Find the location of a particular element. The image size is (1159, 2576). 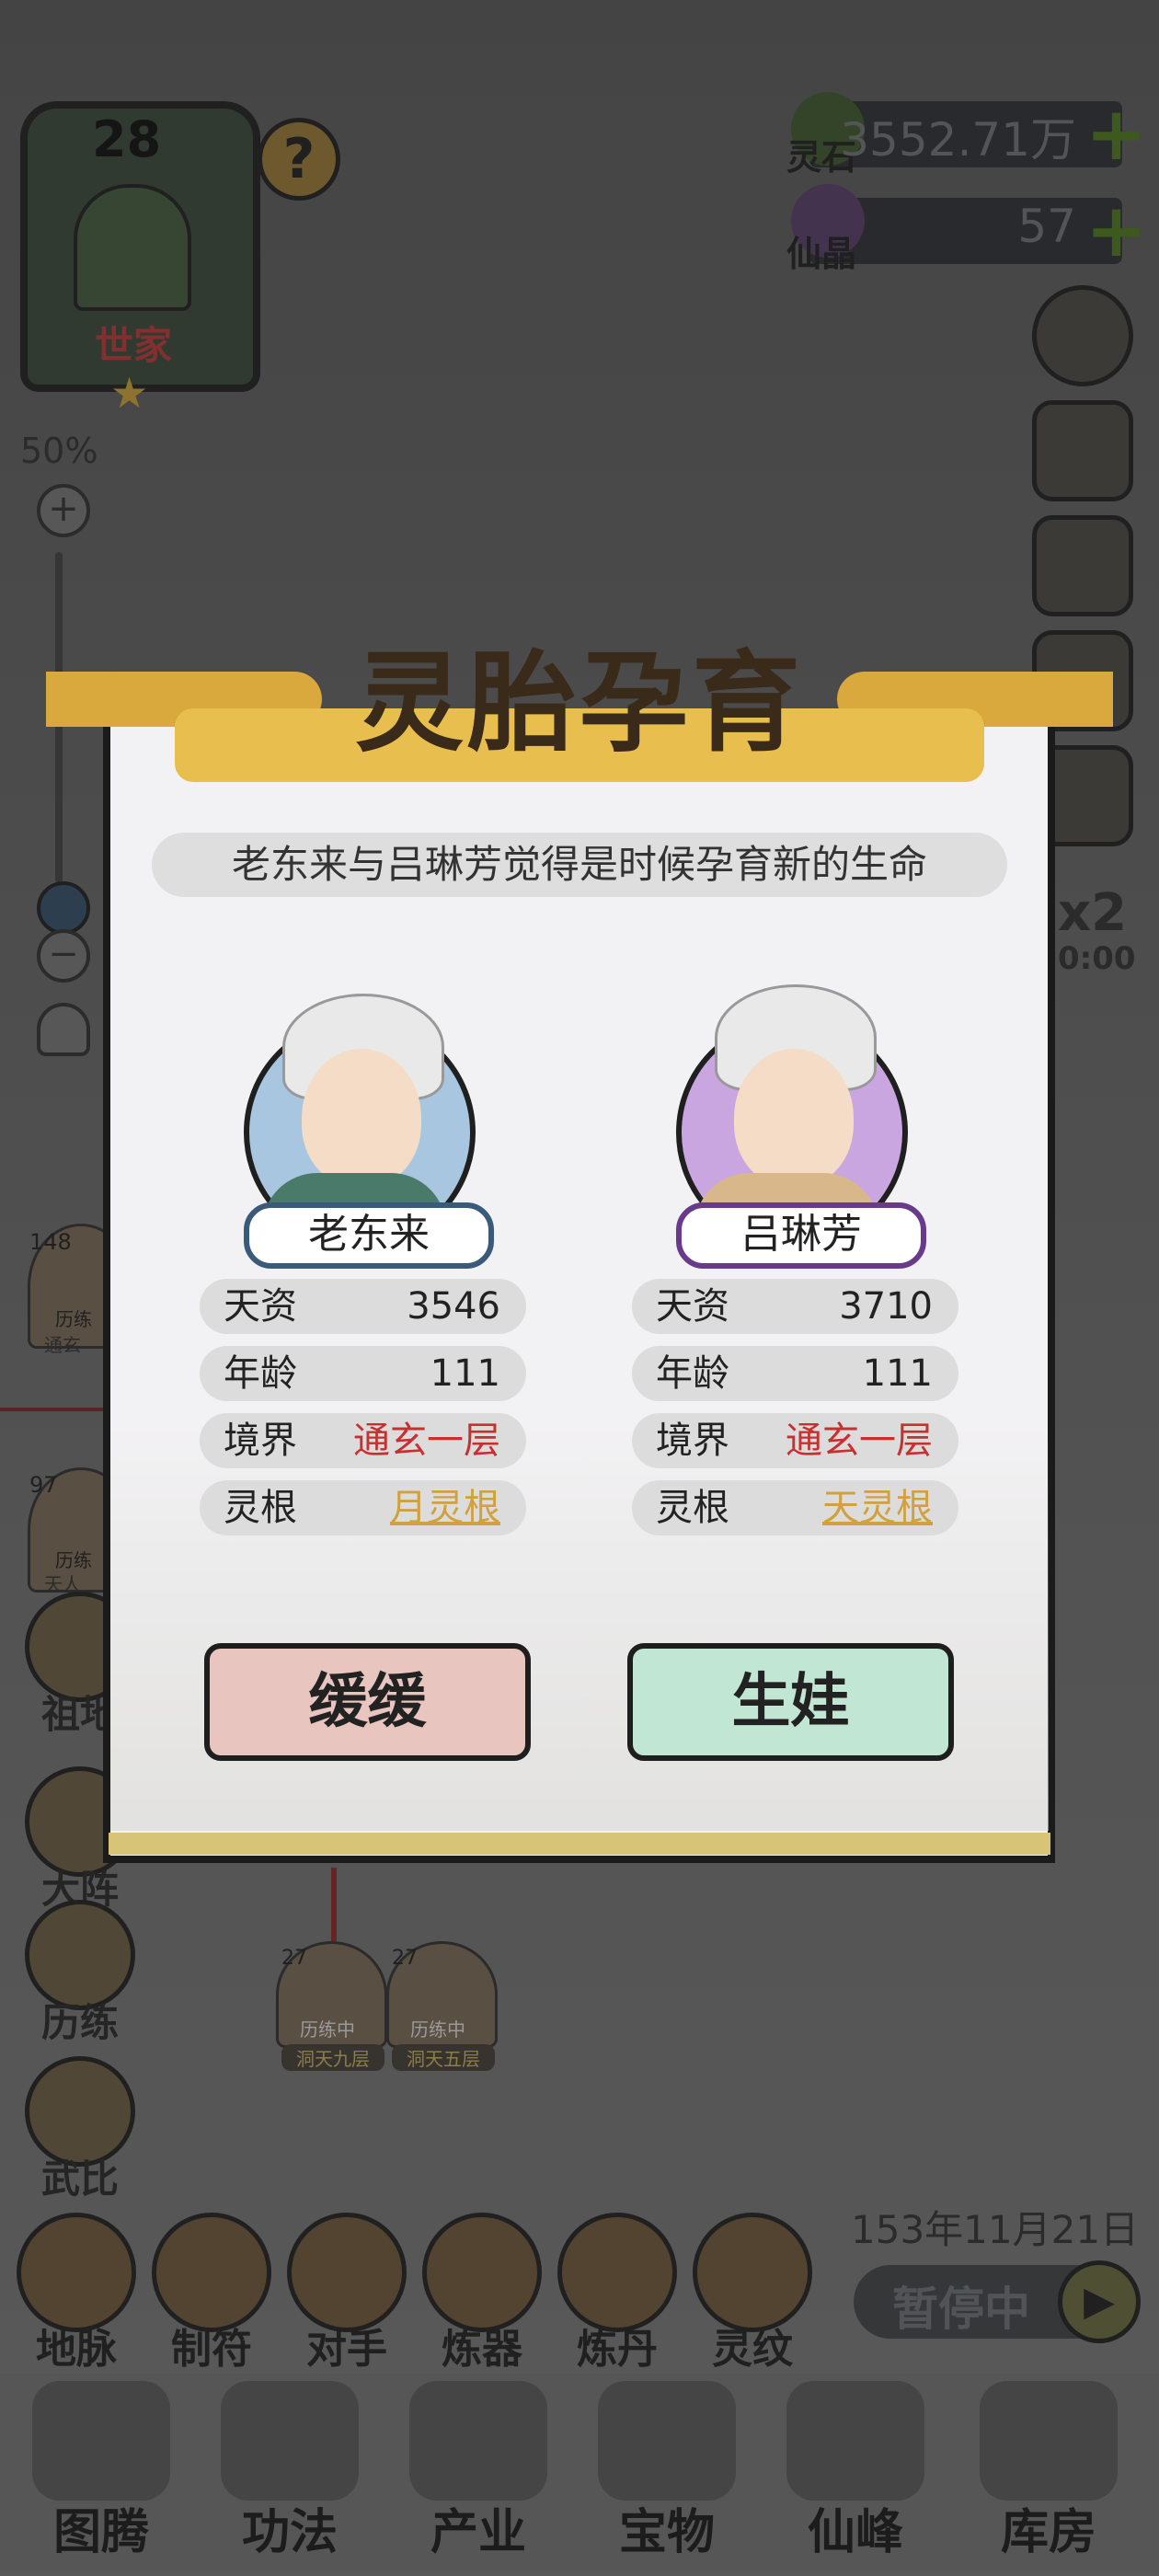

dialog-message: 老东来与吕琳芳觉得是时候孕育新的生命 is located at coordinates (579, 865).